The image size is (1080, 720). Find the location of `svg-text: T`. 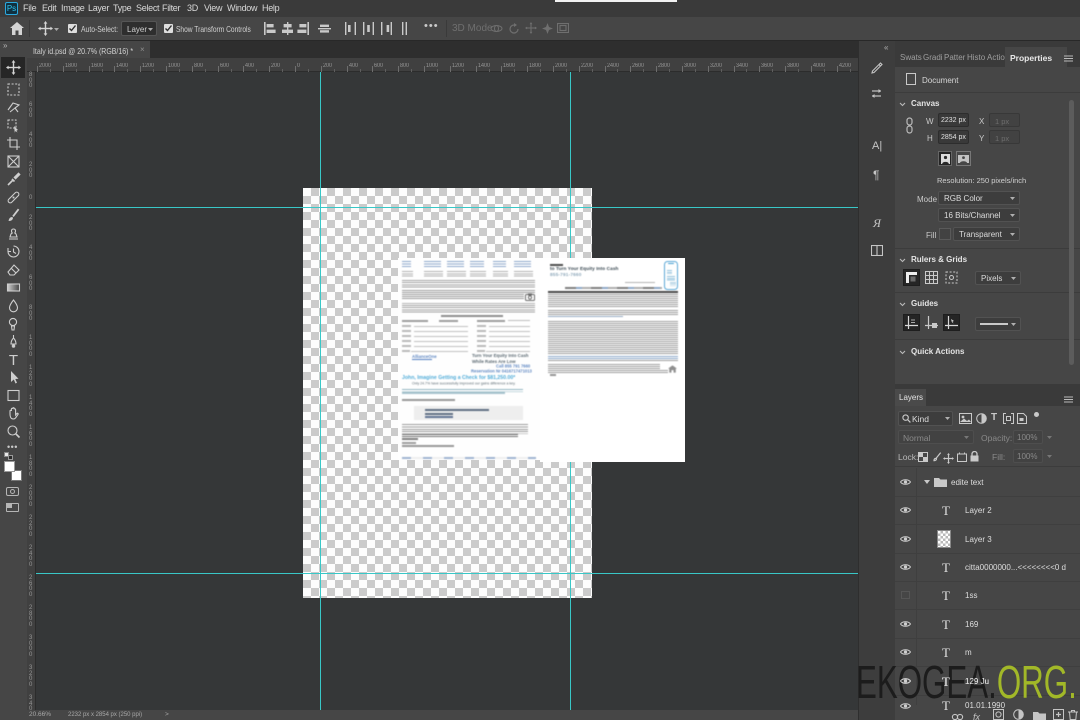

svg-text: T is located at coordinates (13, 359).